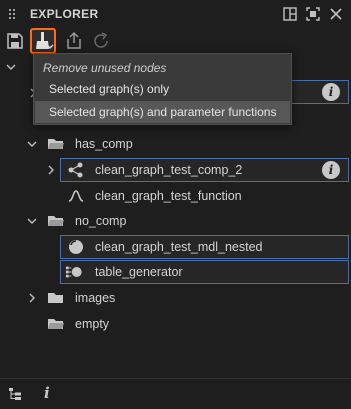  What do you see at coordinates (76, 247) in the screenshot?
I see `material-sphere-icon` at bounding box center [76, 247].